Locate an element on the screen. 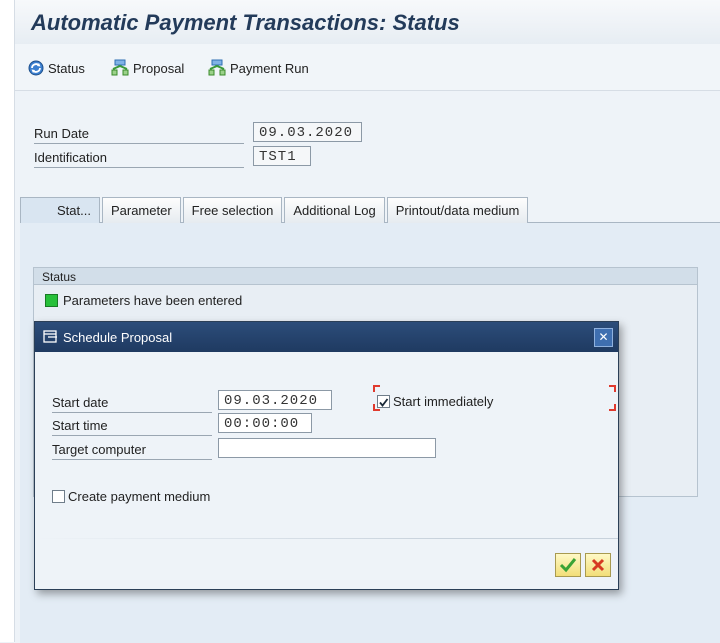 Image resolution: width=720 pixels, height=643 pixels. start-immediately-checkbox is located at coordinates (383, 401).